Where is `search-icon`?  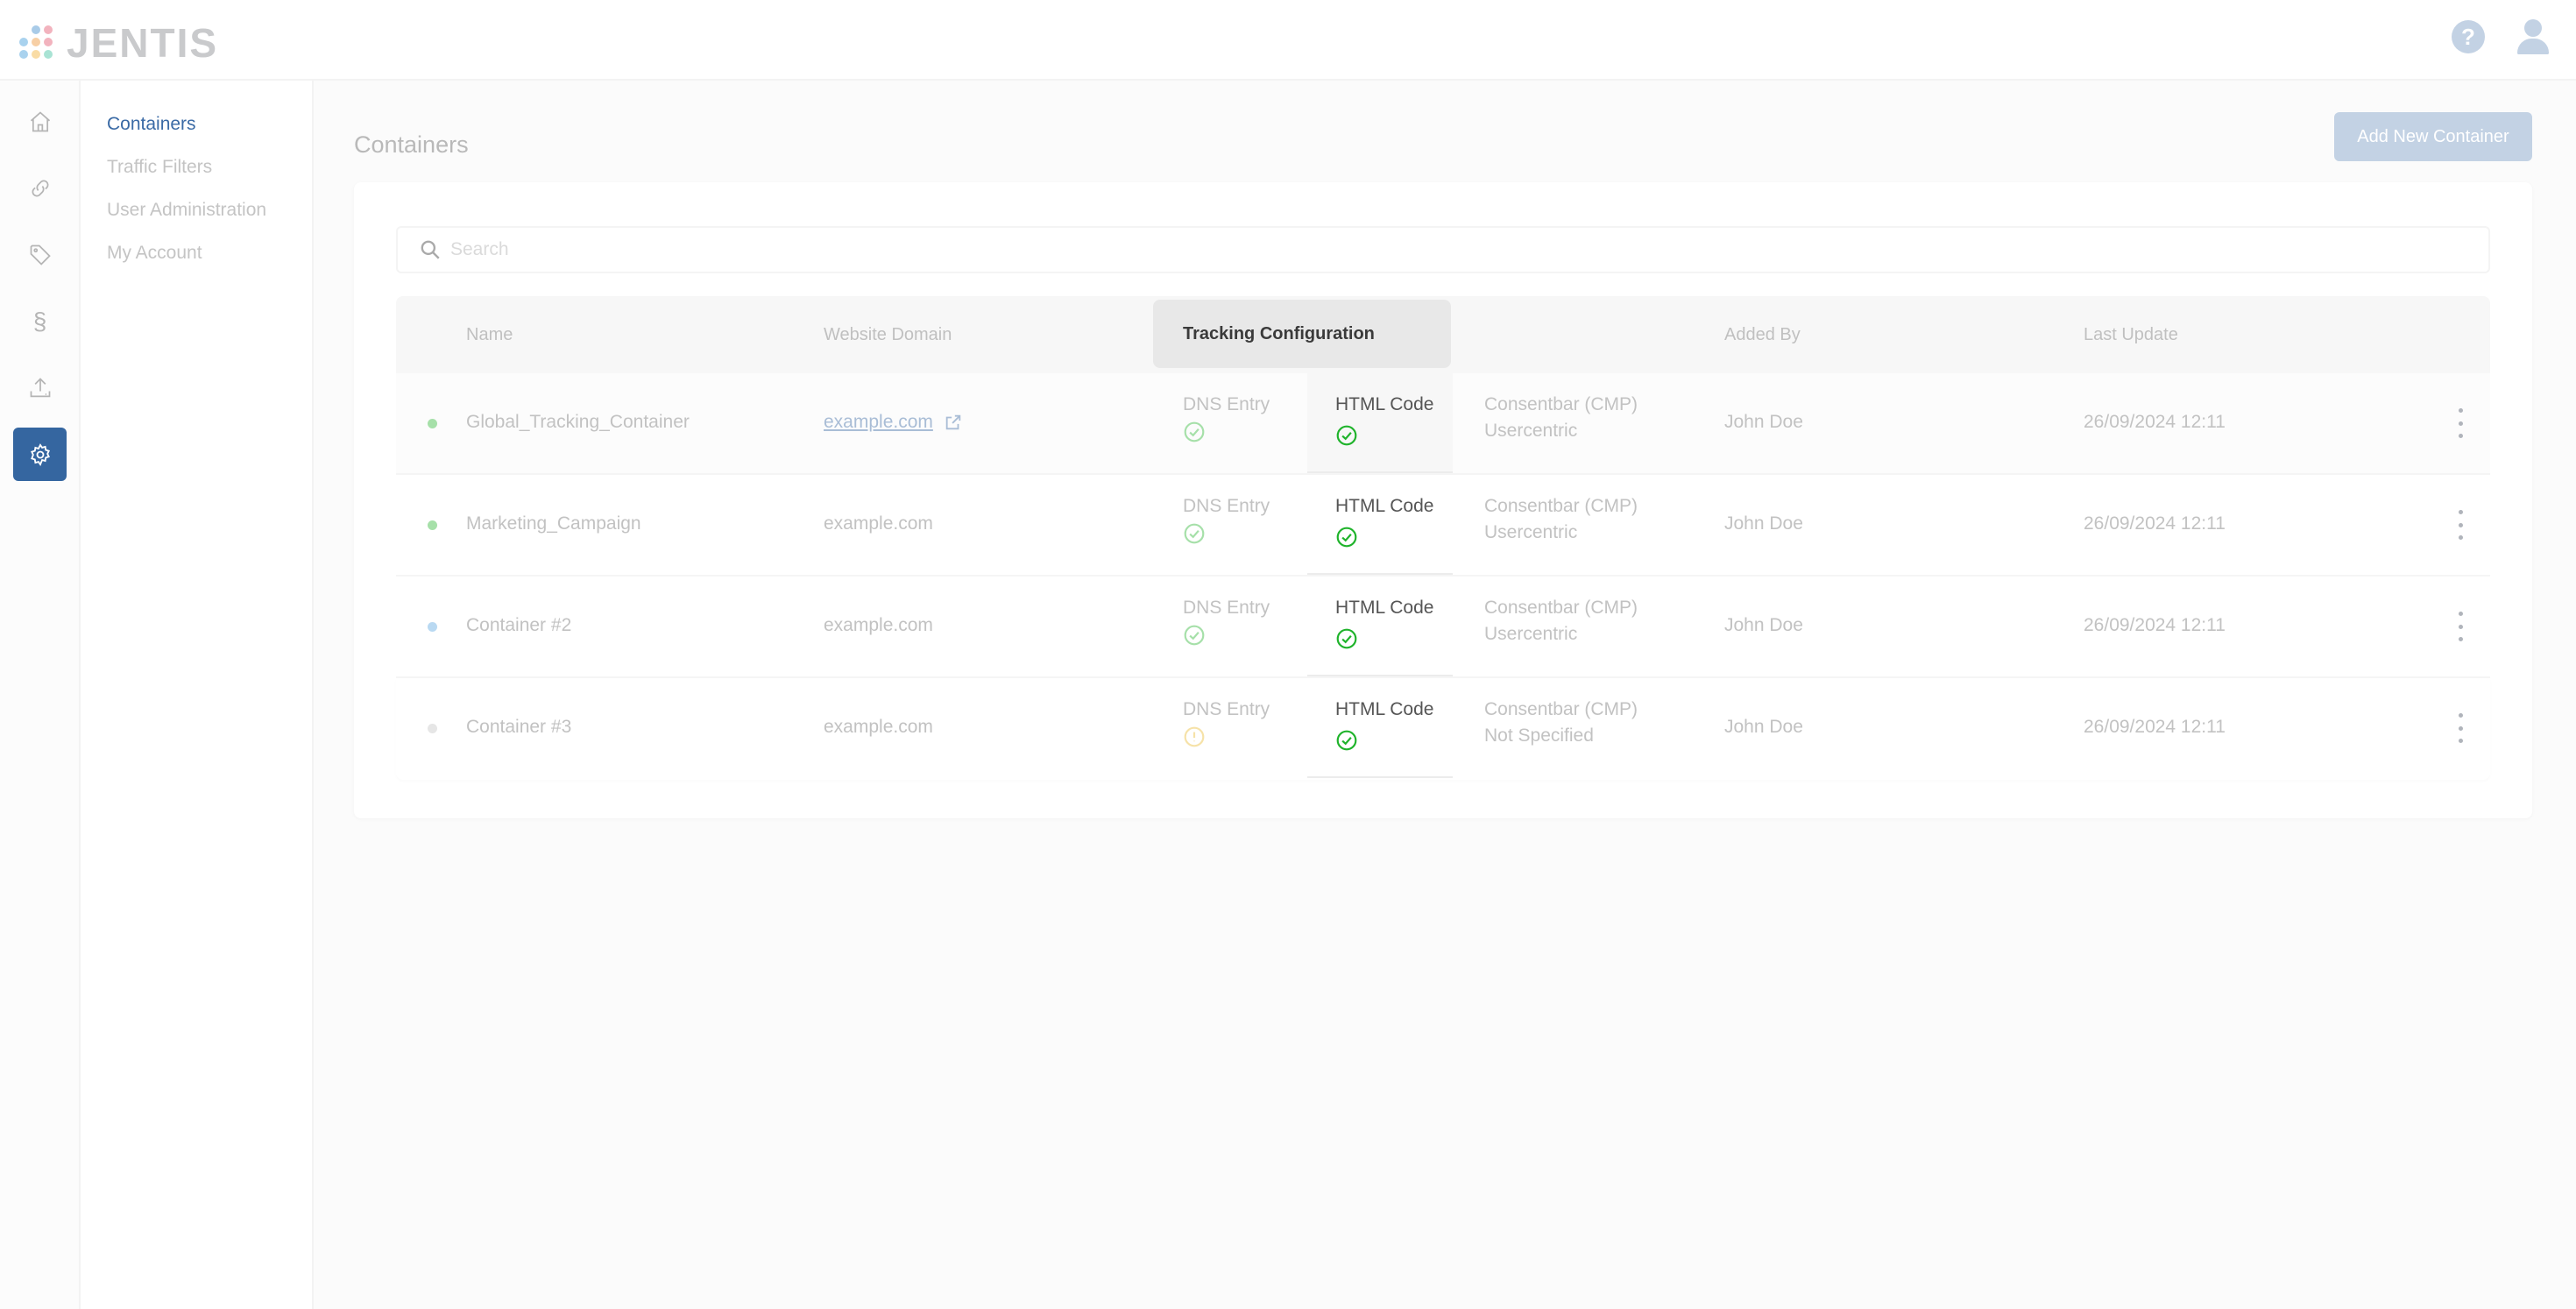
search-icon is located at coordinates (430, 250).